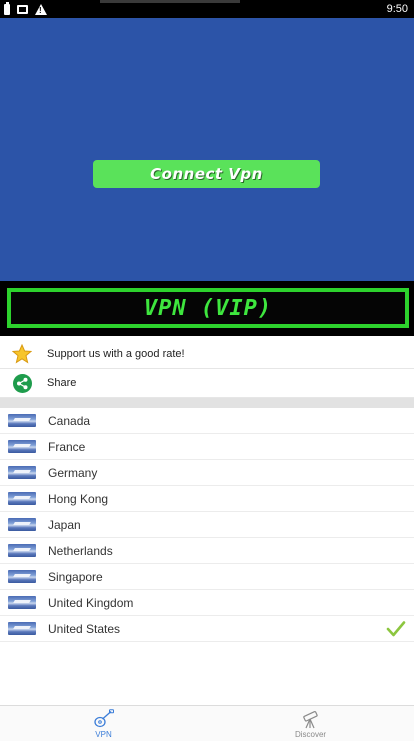  What do you see at coordinates (103, 734) in the screenshot?
I see `tab-vpn-label: VPN` at bounding box center [103, 734].